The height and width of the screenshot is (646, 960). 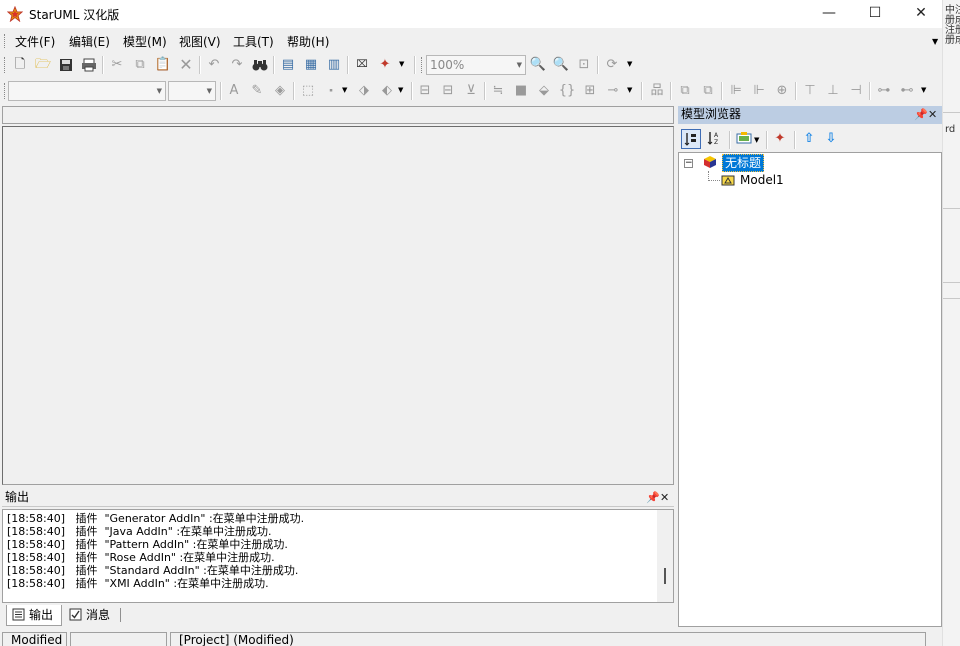 What do you see at coordinates (779, 180) in the screenshot?
I see `tree-node-model1: Model1` at bounding box center [779, 180].